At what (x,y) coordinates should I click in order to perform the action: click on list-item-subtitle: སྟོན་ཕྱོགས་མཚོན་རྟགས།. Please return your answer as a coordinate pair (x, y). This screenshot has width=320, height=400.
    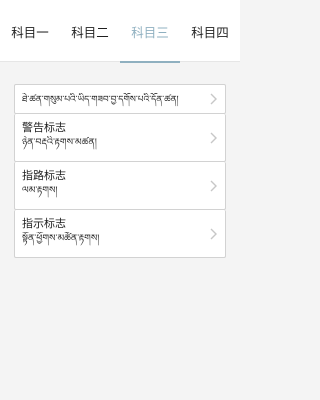
    Looking at the image, I should click on (61, 238).